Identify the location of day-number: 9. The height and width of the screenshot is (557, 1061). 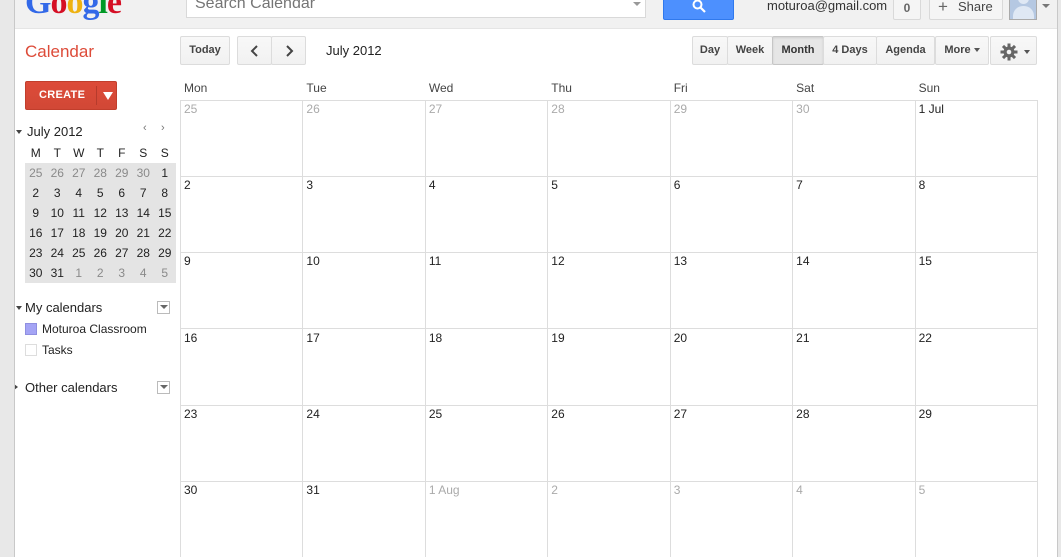
(187, 261).